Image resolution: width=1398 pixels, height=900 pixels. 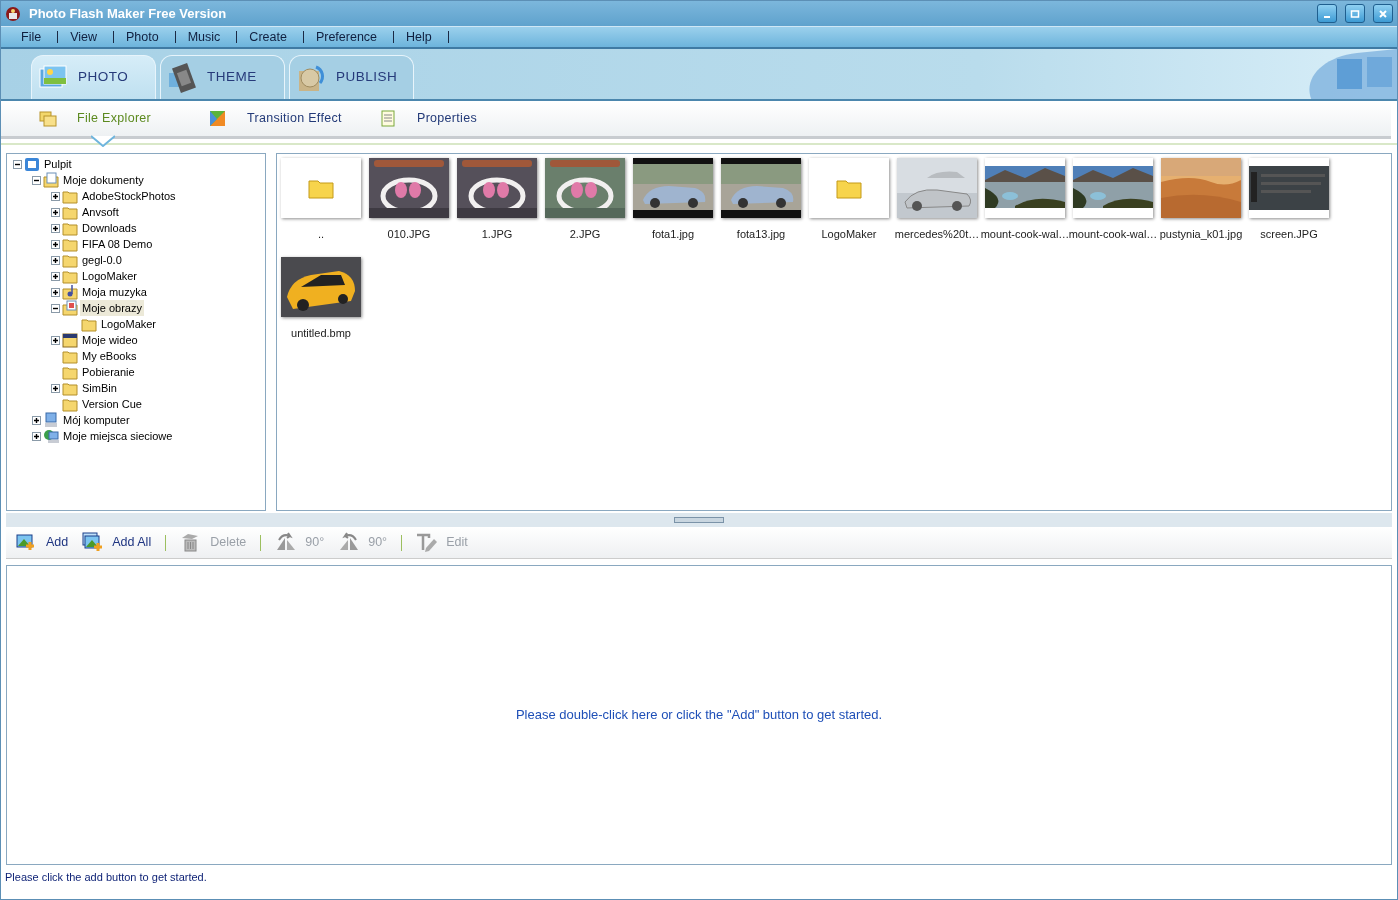 What do you see at coordinates (32, 164) in the screenshot?
I see `desktop-icon` at bounding box center [32, 164].